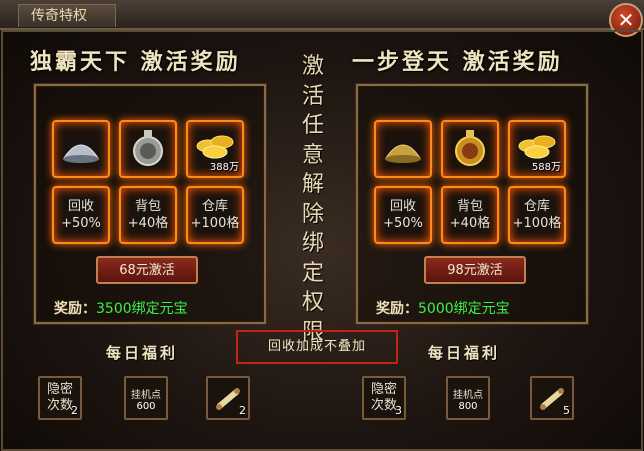 The width and height of the screenshot is (644, 451). Describe the element at coordinates (457, 62) in the screenshot. I see `right-heading: 一步登天 激活奖励` at that location.